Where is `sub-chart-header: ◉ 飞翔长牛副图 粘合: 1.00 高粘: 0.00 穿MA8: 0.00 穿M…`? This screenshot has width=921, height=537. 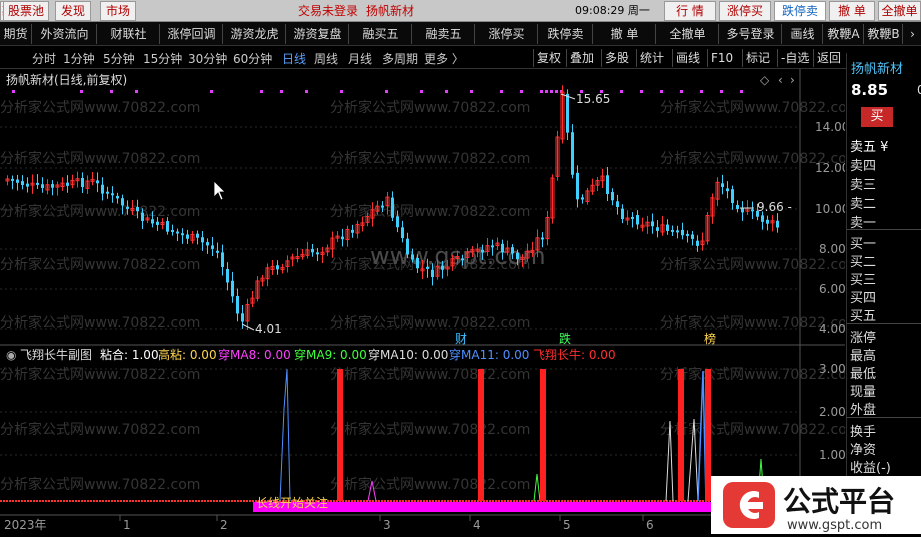 sub-chart-header: ◉ 飞翔长牛副图 粘合: 1.00 高粘: 0.00 穿MA8: 0.00 穿M… is located at coordinates (311, 354).